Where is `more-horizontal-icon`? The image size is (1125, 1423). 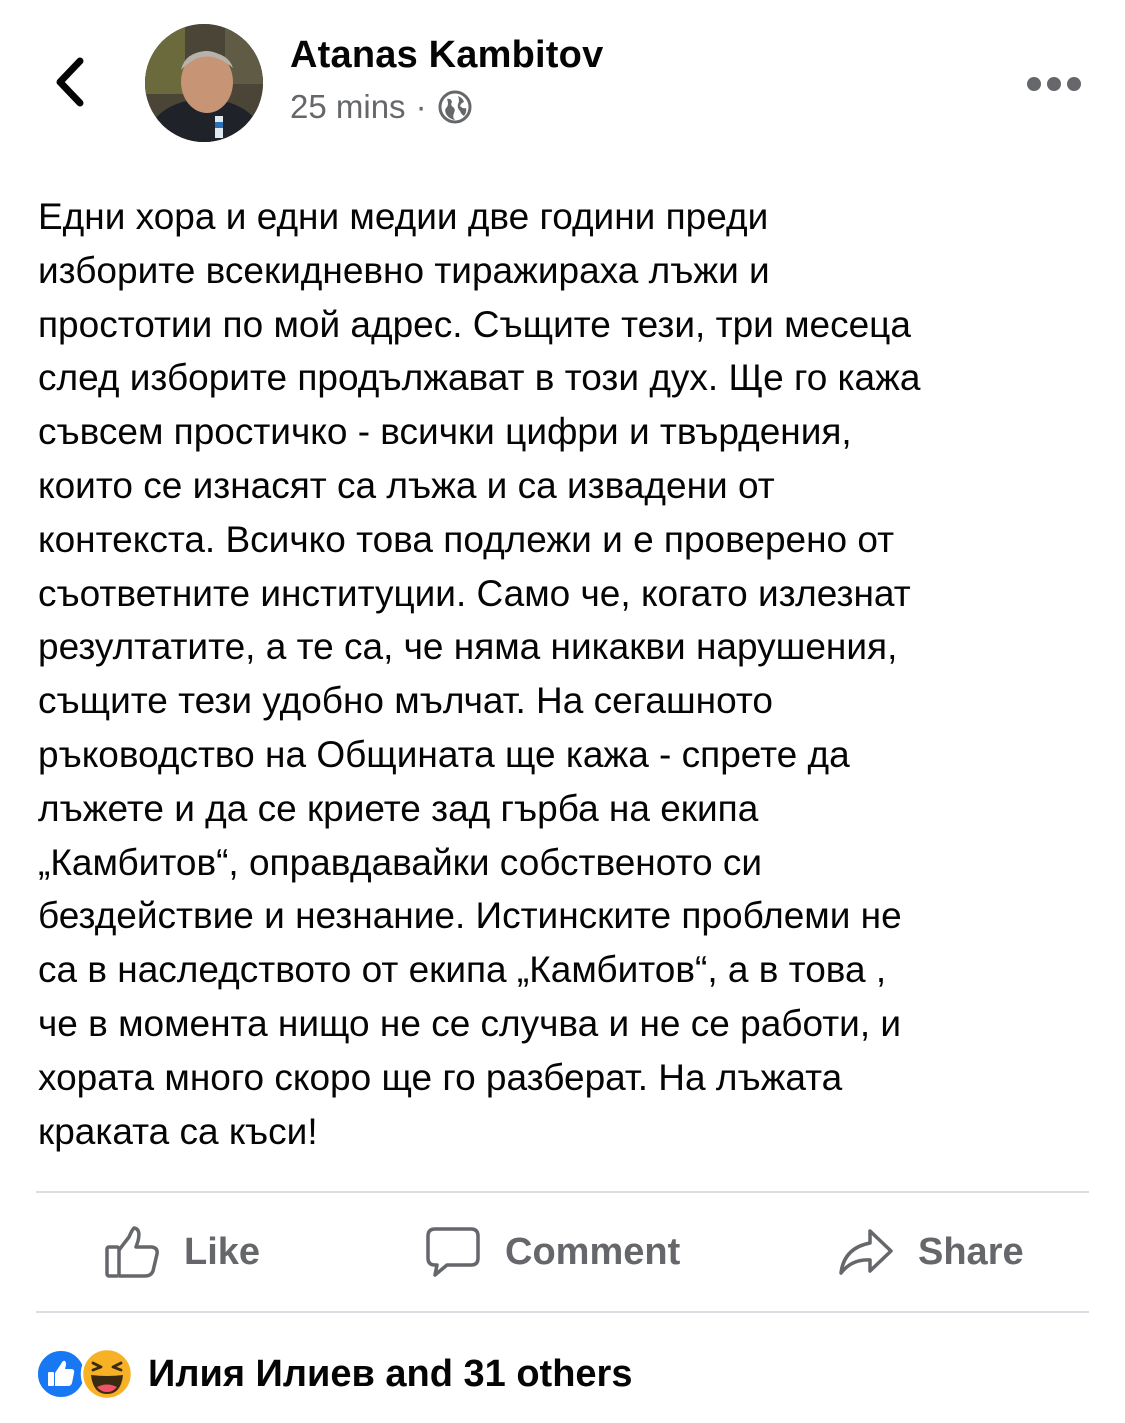
more-horizontal-icon is located at coordinates (1054, 84).